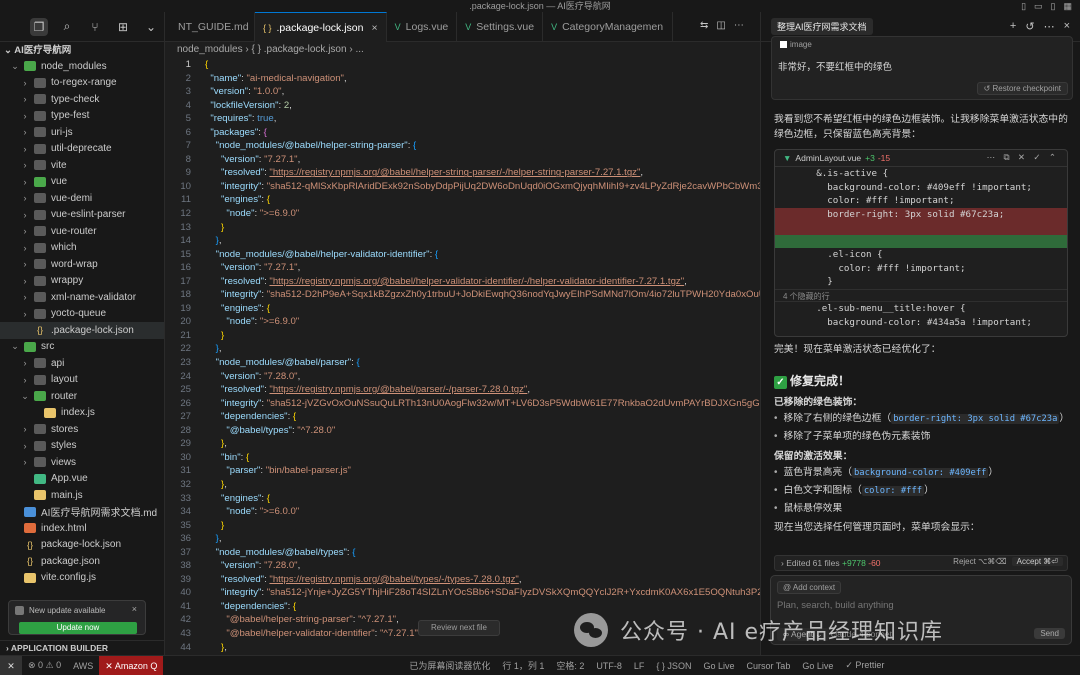 The width and height of the screenshot is (1080, 675). What do you see at coordinates (796, 44) in the screenshot?
I see `image-attachment: image` at bounding box center [796, 44].